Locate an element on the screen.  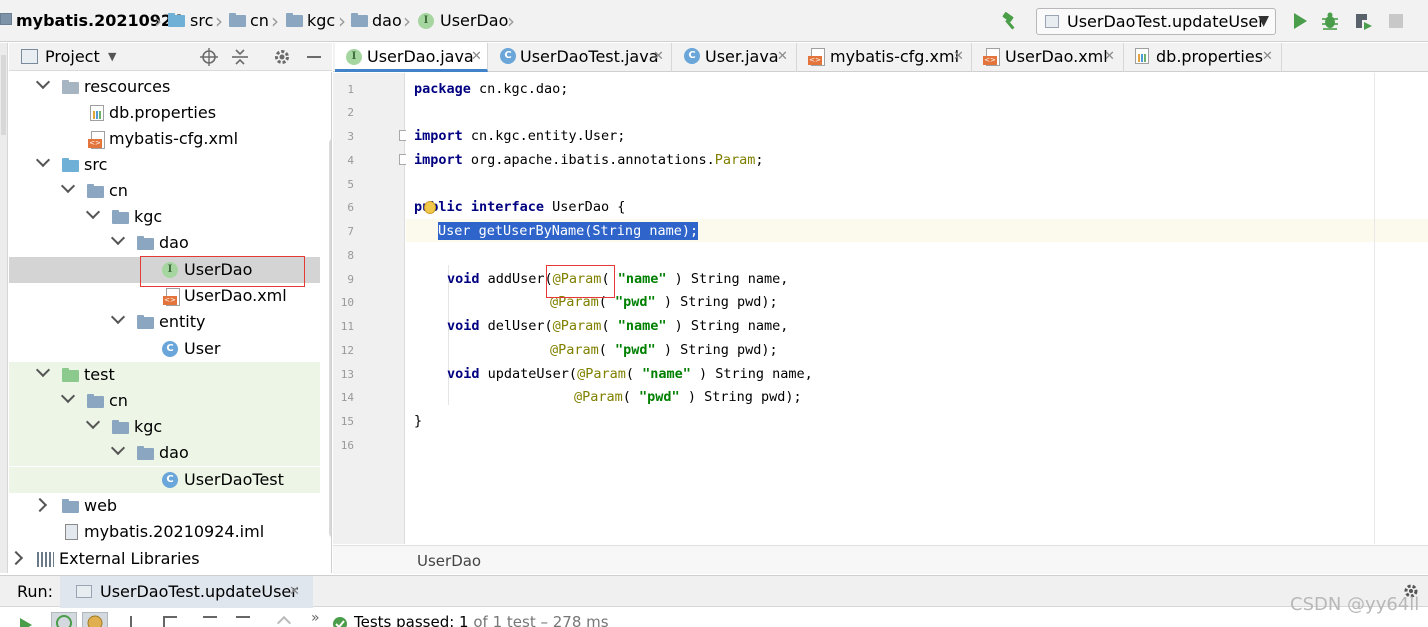
project-stripe-button is located at coordinates (3, 95).